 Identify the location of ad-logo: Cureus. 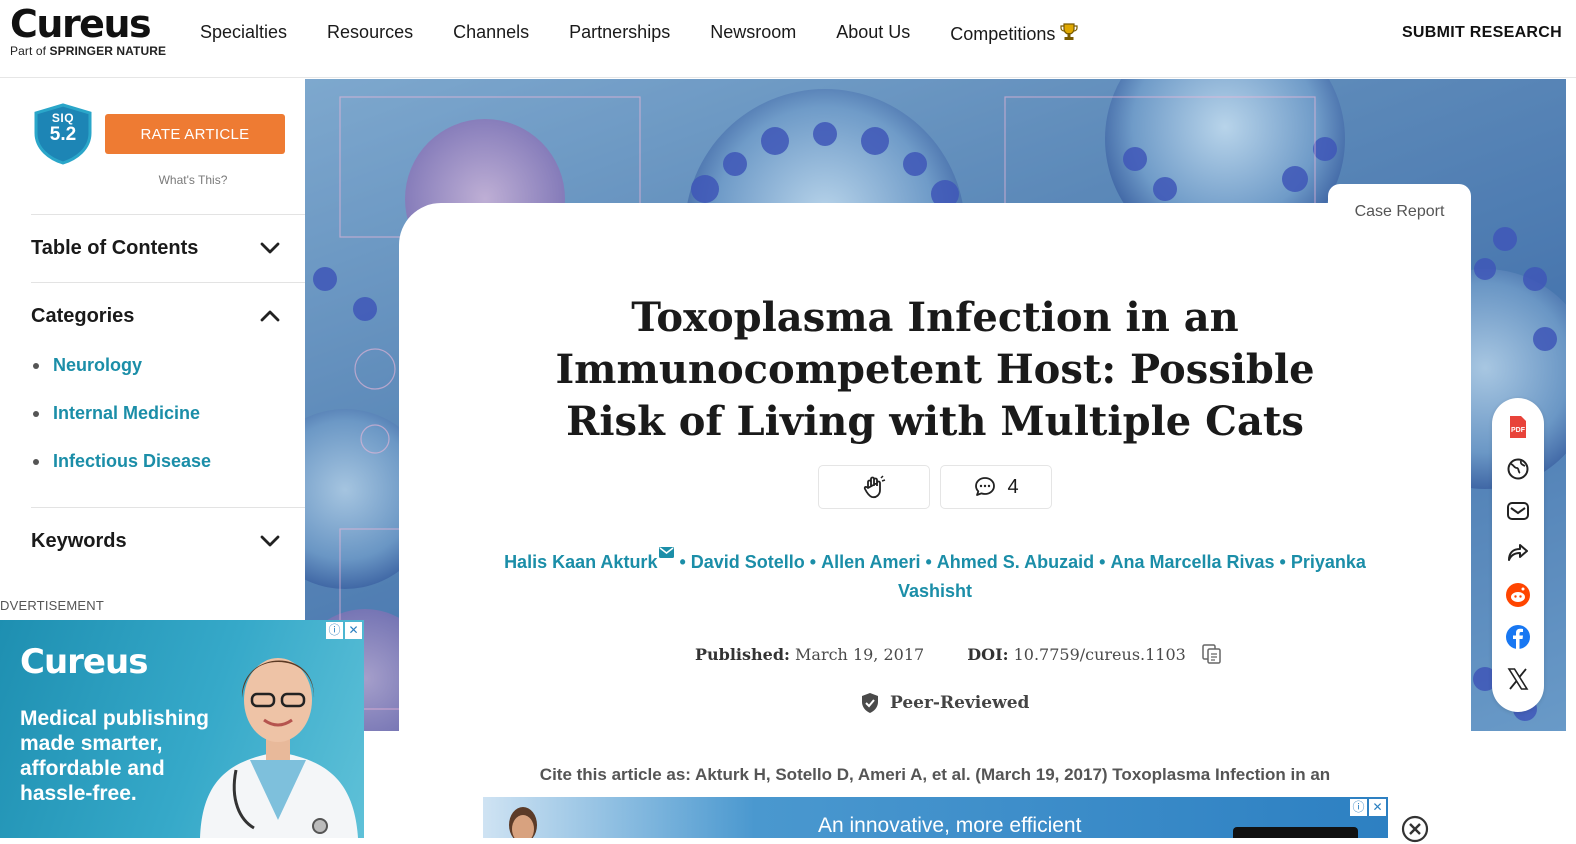
(84, 662).